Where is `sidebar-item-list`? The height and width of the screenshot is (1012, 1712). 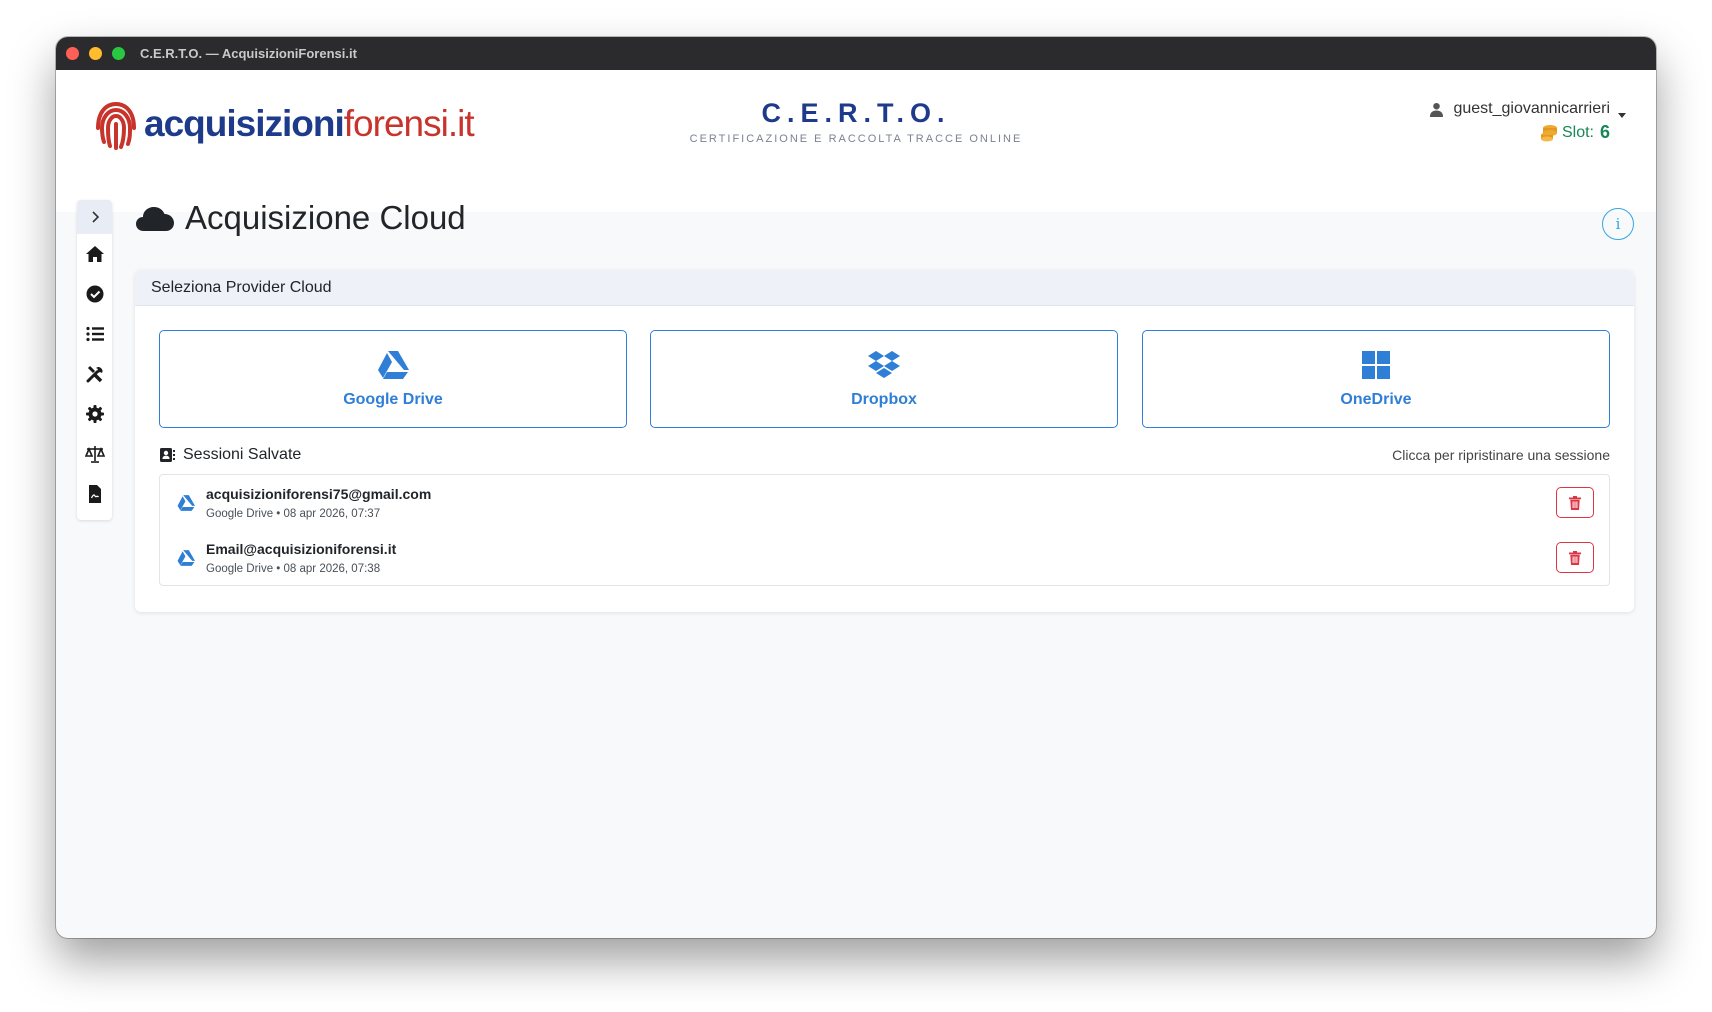
sidebar-item-list is located at coordinates (94, 334).